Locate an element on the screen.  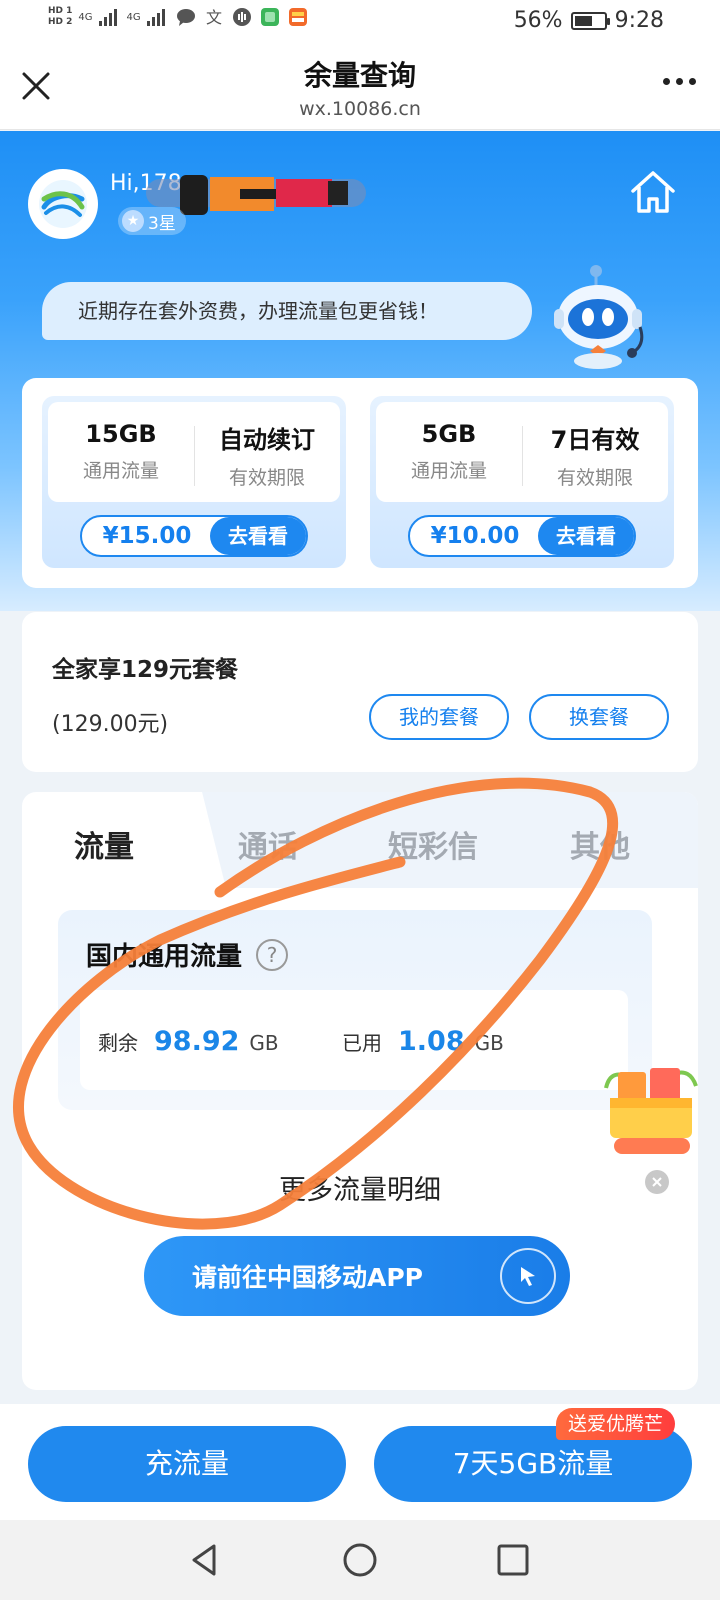
package-card-5gb: 5GB 通用流量 7日有效 有效期限 ¥10.00 去看看 is located at coordinates (522, 482).